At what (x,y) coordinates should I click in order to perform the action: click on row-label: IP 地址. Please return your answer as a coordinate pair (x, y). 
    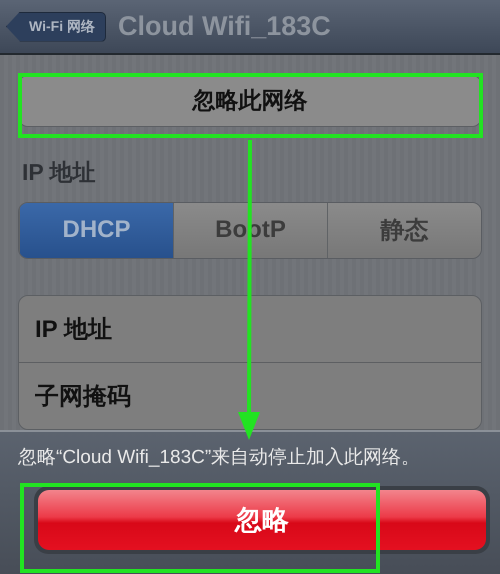
    Looking at the image, I should click on (73, 330).